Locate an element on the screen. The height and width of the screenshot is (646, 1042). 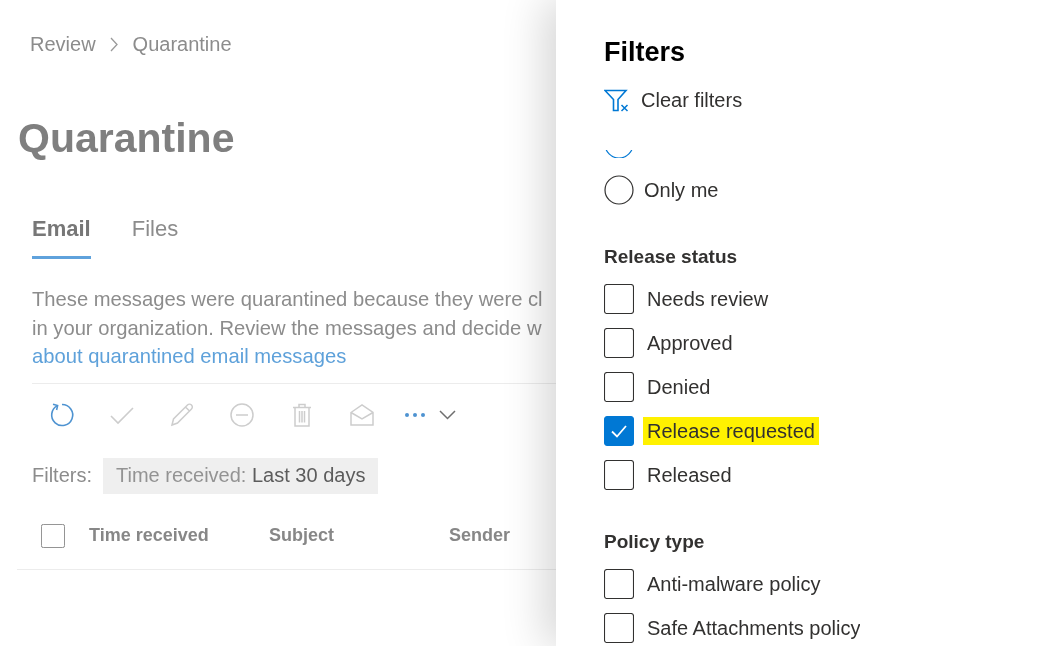
funnel-x-icon is located at coordinates (616, 100).